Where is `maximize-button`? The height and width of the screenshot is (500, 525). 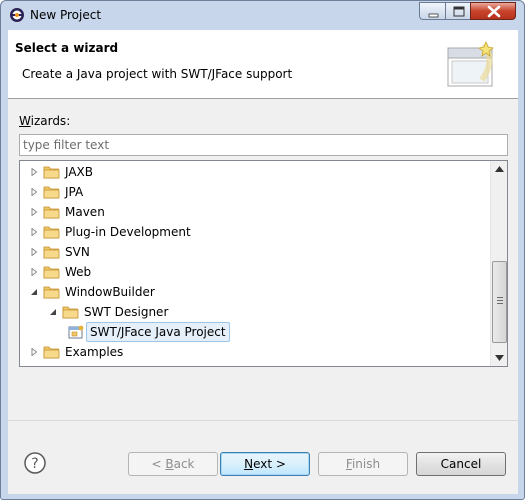
maximize-button is located at coordinates (458, 11).